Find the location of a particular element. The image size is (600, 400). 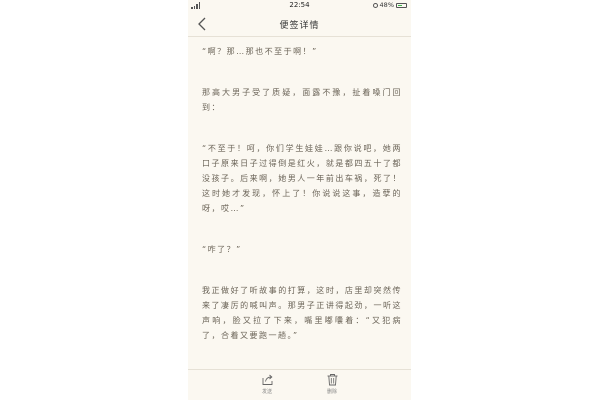

send-label: 发送 is located at coordinates (266, 392).